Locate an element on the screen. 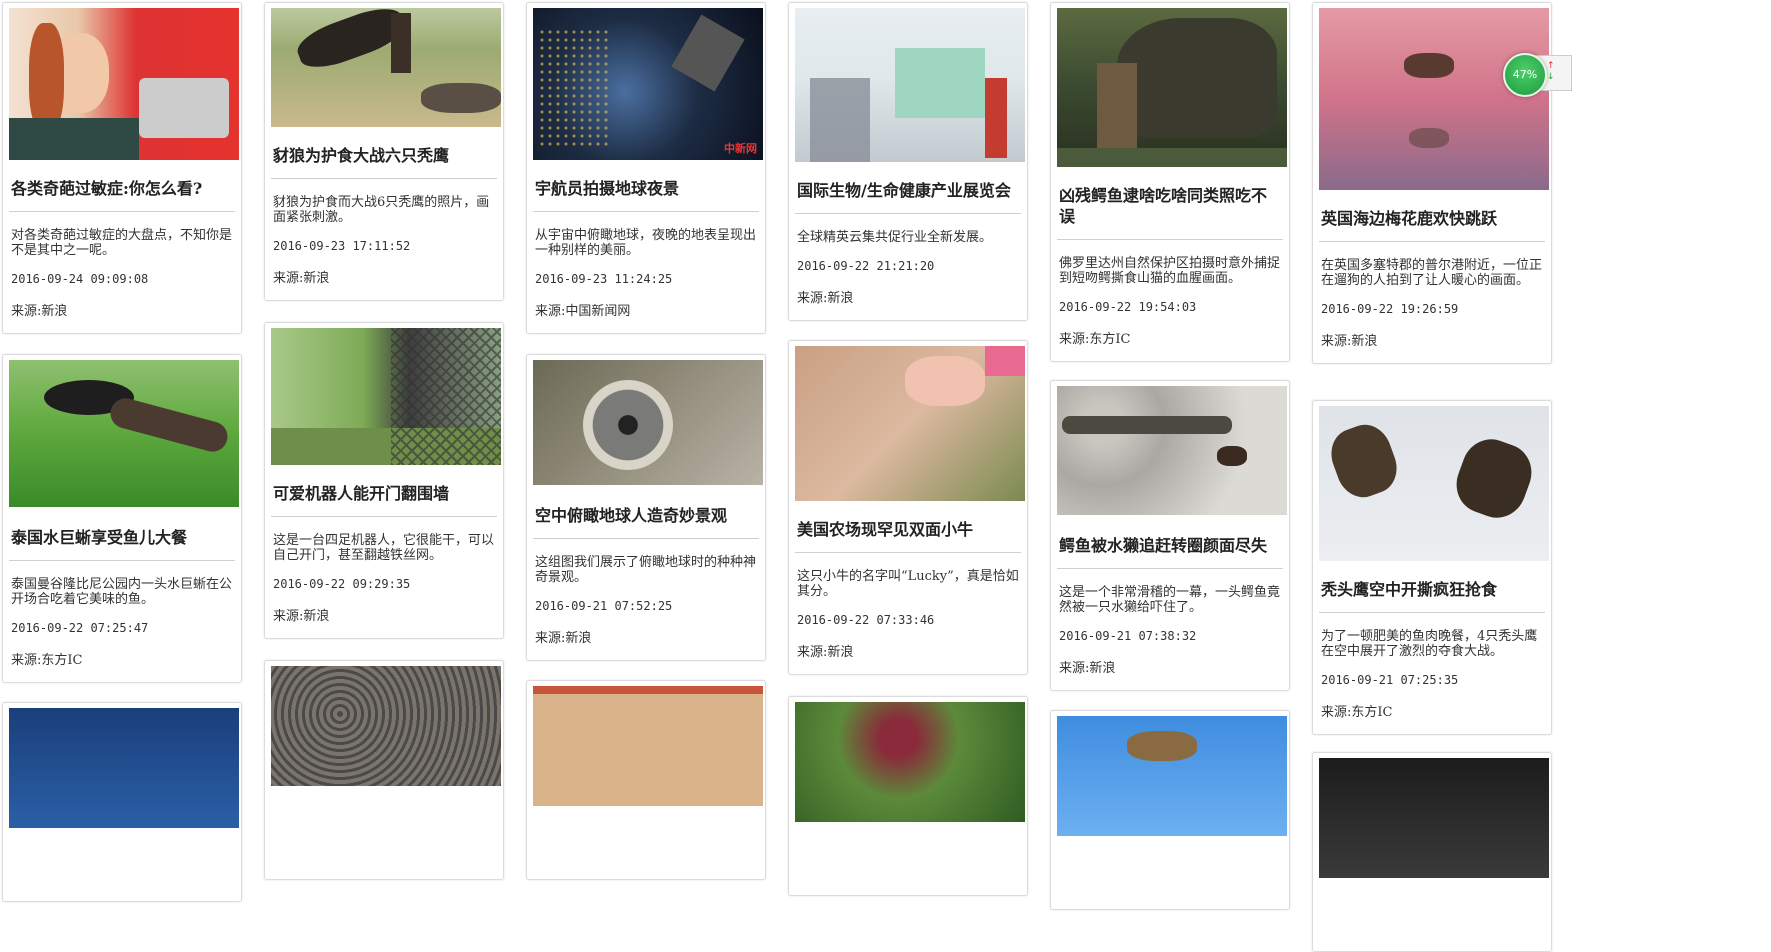  card-description: 对各类奇葩过敏症的大盘点，不知你是不是其中之一呢。 is located at coordinates (122, 243).